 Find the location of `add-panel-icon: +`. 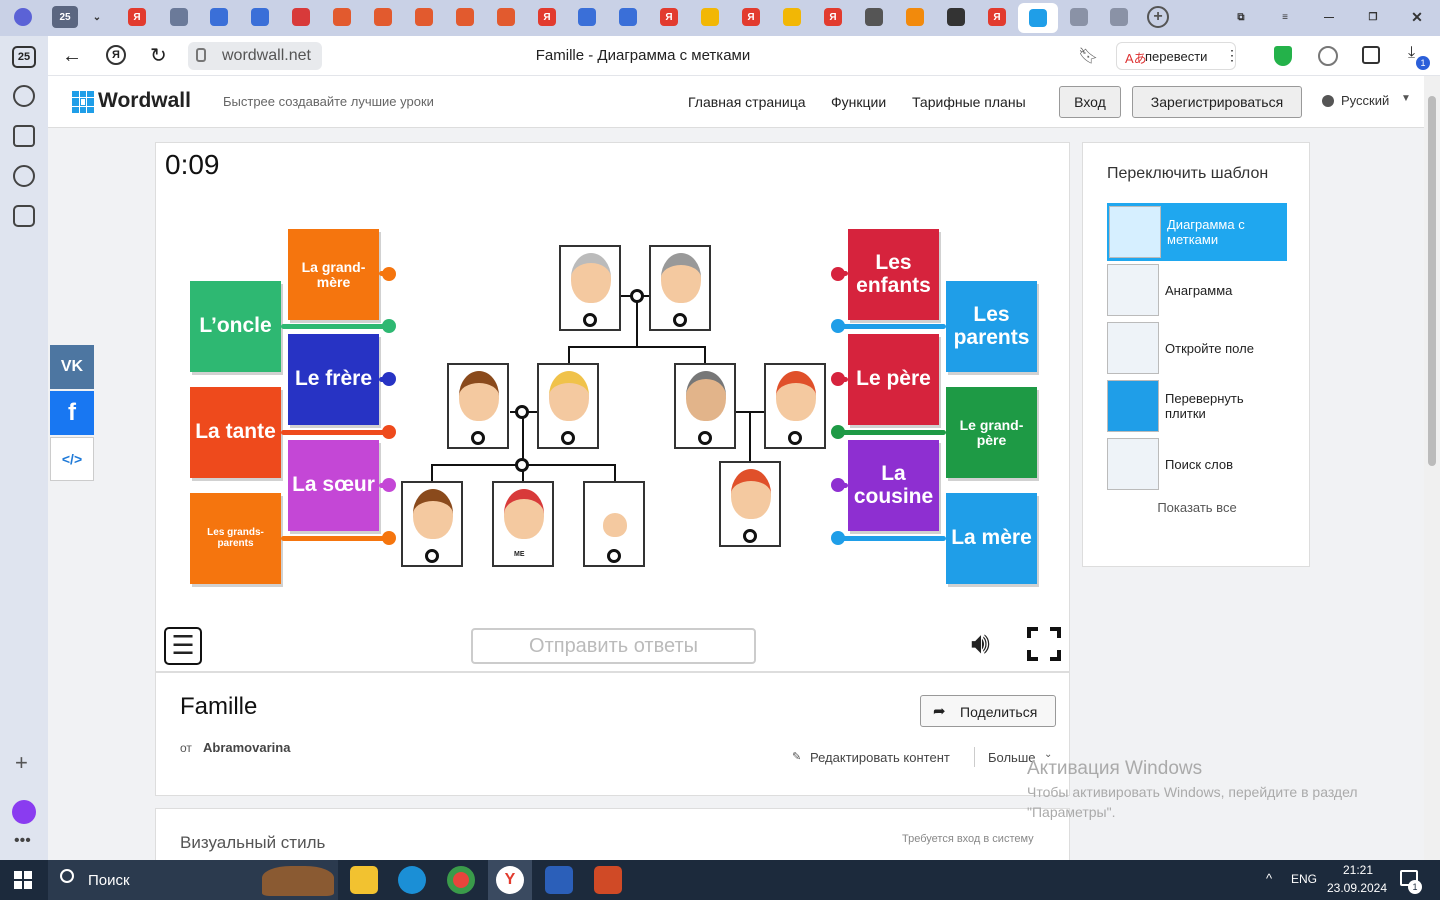

add-panel-icon: + is located at coordinates (21, 763).